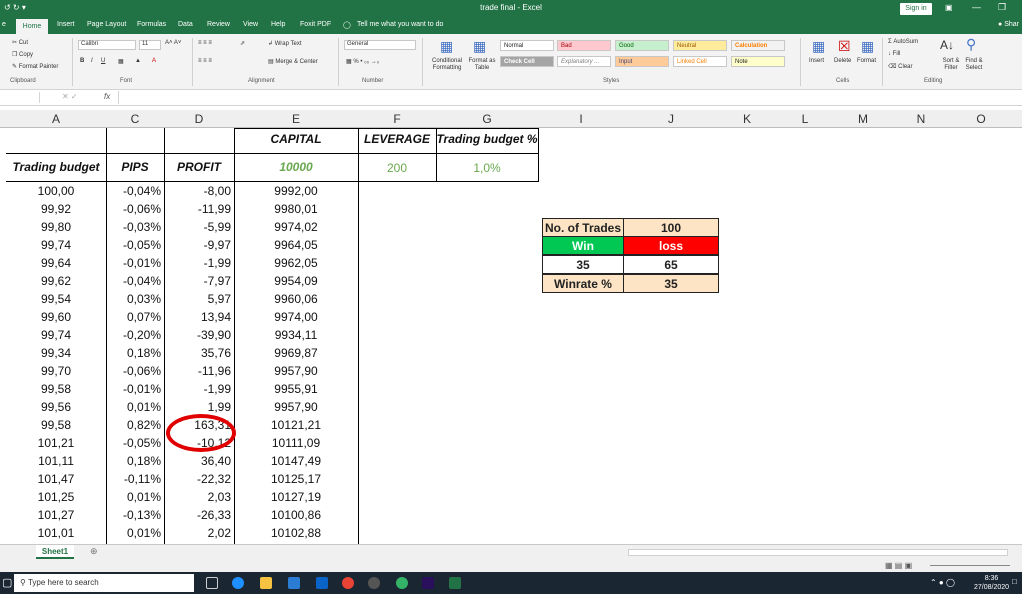  I want to click on style-note: Note, so click(758, 61).